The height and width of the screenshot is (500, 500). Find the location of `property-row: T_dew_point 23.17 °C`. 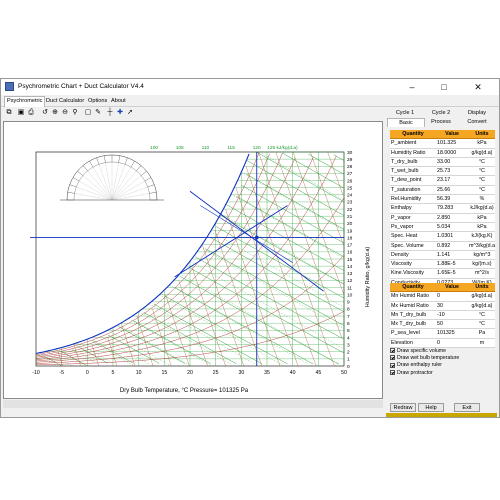

property-row: T_dew_point 23.17 °C is located at coordinates (442, 181).